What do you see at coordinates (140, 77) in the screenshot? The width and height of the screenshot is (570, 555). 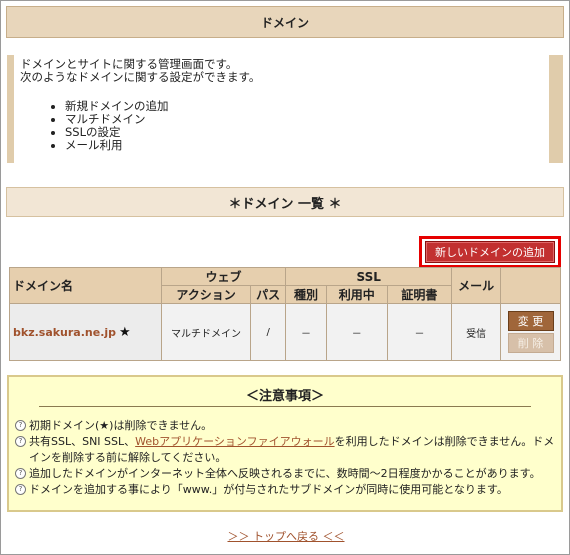 I see `intro-line: 次のようなドメインに関する設定ができます。` at bounding box center [140, 77].